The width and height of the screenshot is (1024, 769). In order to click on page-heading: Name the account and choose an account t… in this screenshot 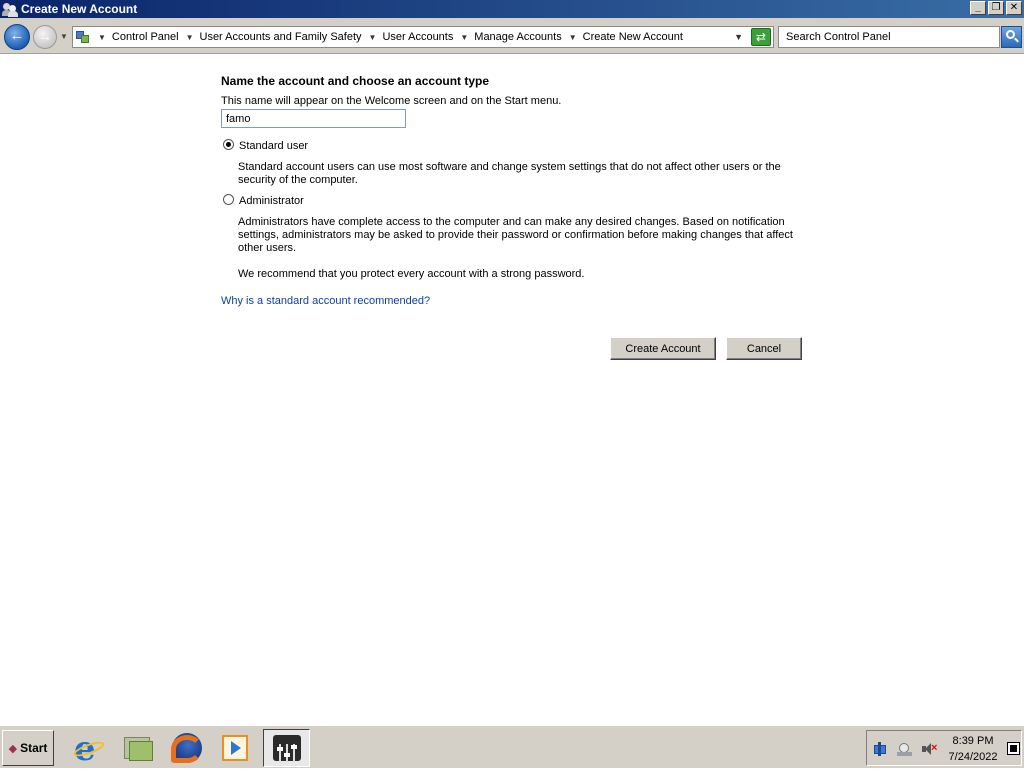, I will do `click(355, 81)`.